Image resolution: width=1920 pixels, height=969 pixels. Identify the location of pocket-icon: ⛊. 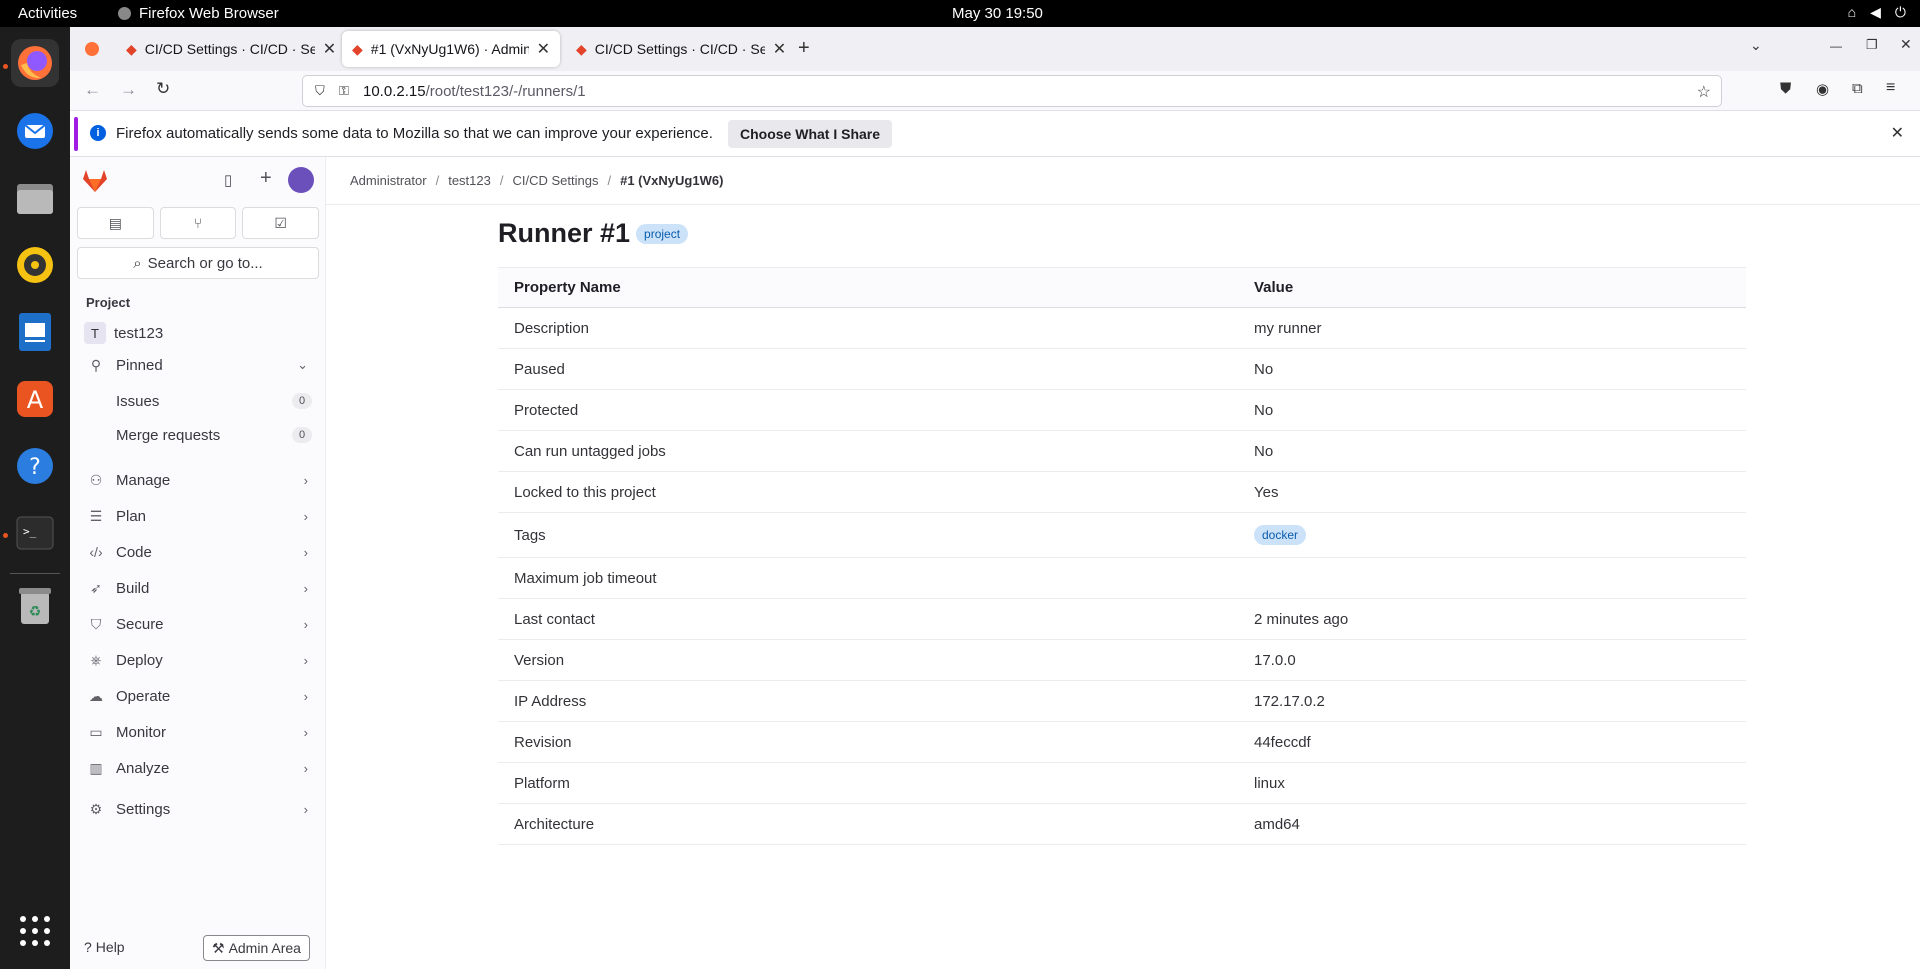
(1785, 88).